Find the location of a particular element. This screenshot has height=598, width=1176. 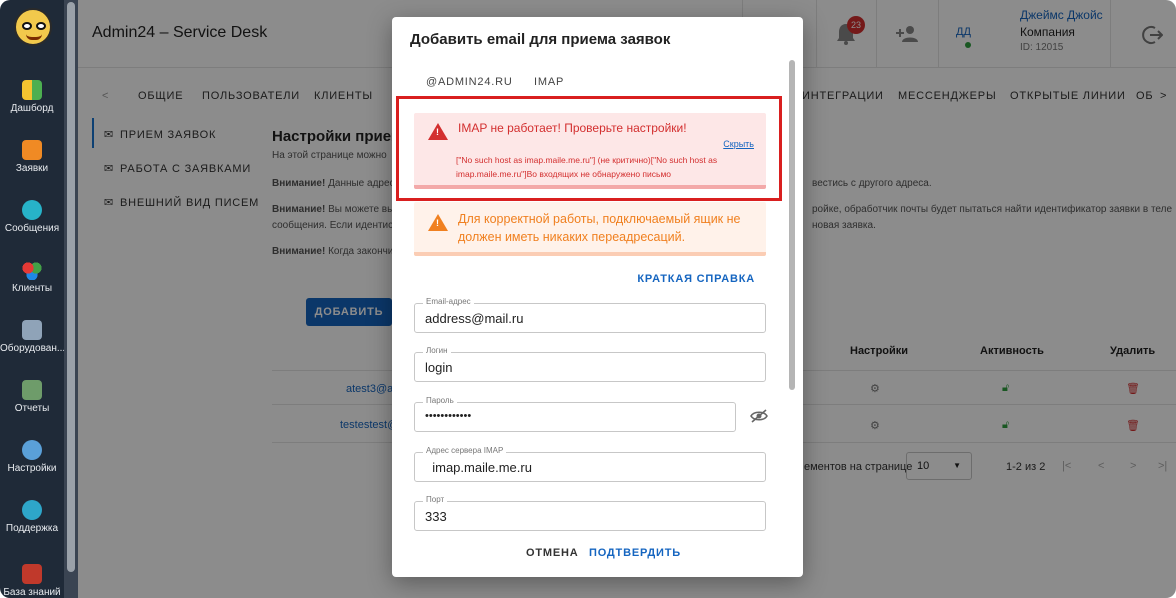

sidebar-item-support: Поддержка is located at coordinates (32, 517).